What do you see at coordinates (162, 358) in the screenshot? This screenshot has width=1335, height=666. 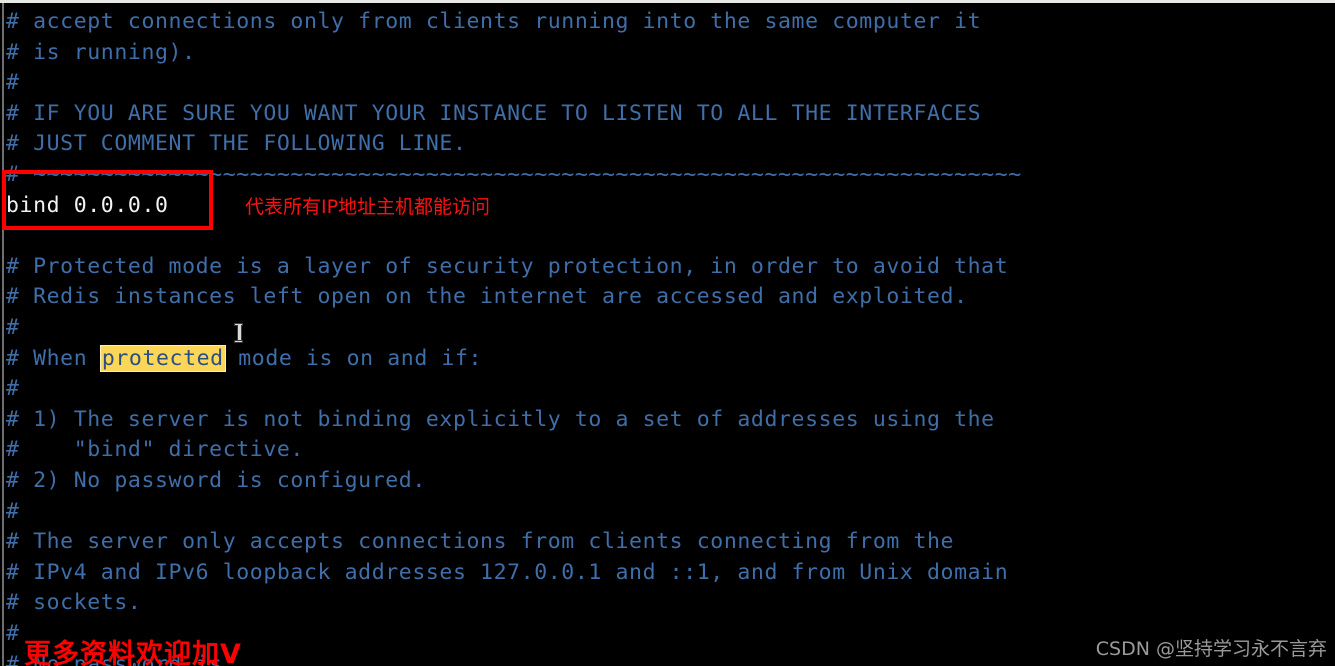 I see `search-match-highlight: protected` at bounding box center [162, 358].